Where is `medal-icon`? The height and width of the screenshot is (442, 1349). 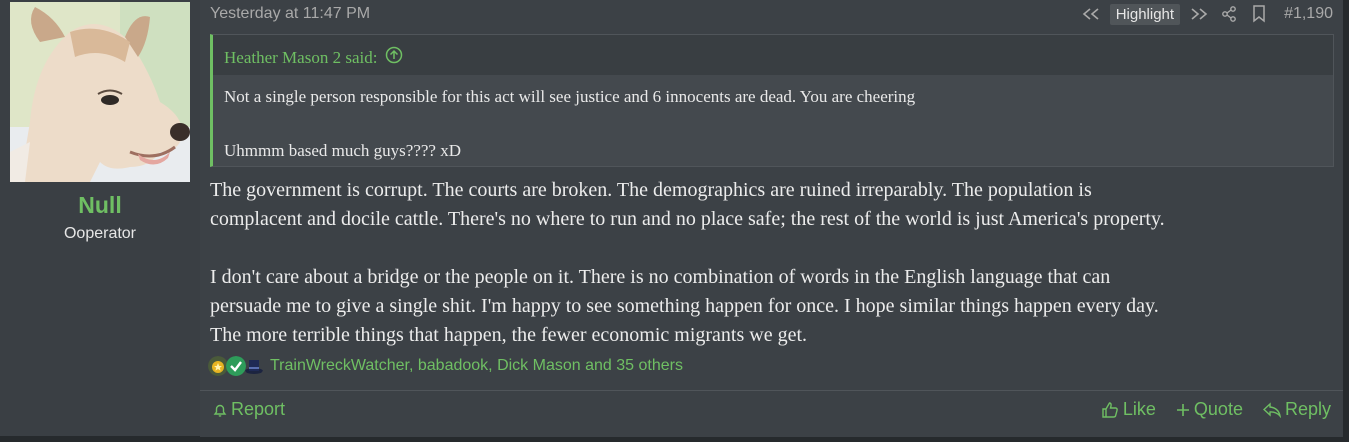
medal-icon is located at coordinates (218, 366).